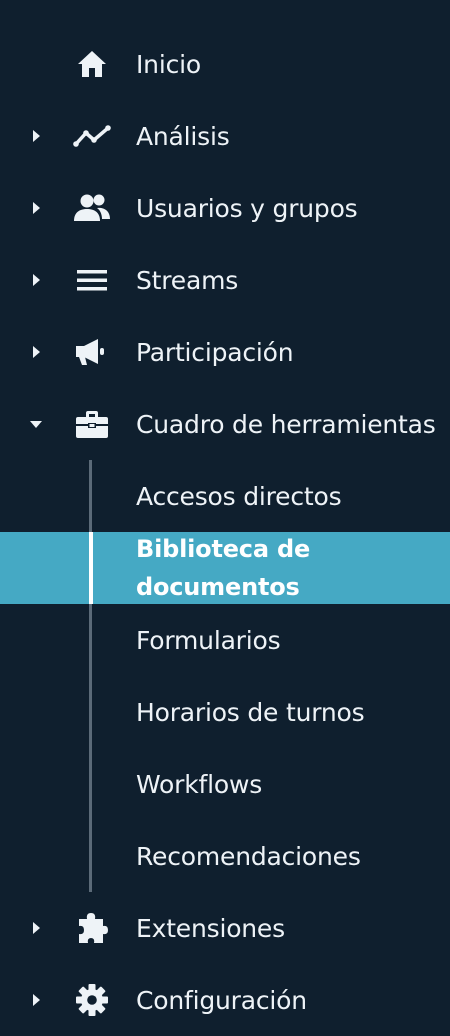 Image resolution: width=450 pixels, height=1036 pixels. I want to click on sidebar-item-configuracion: Configuración, so click(225, 1000).